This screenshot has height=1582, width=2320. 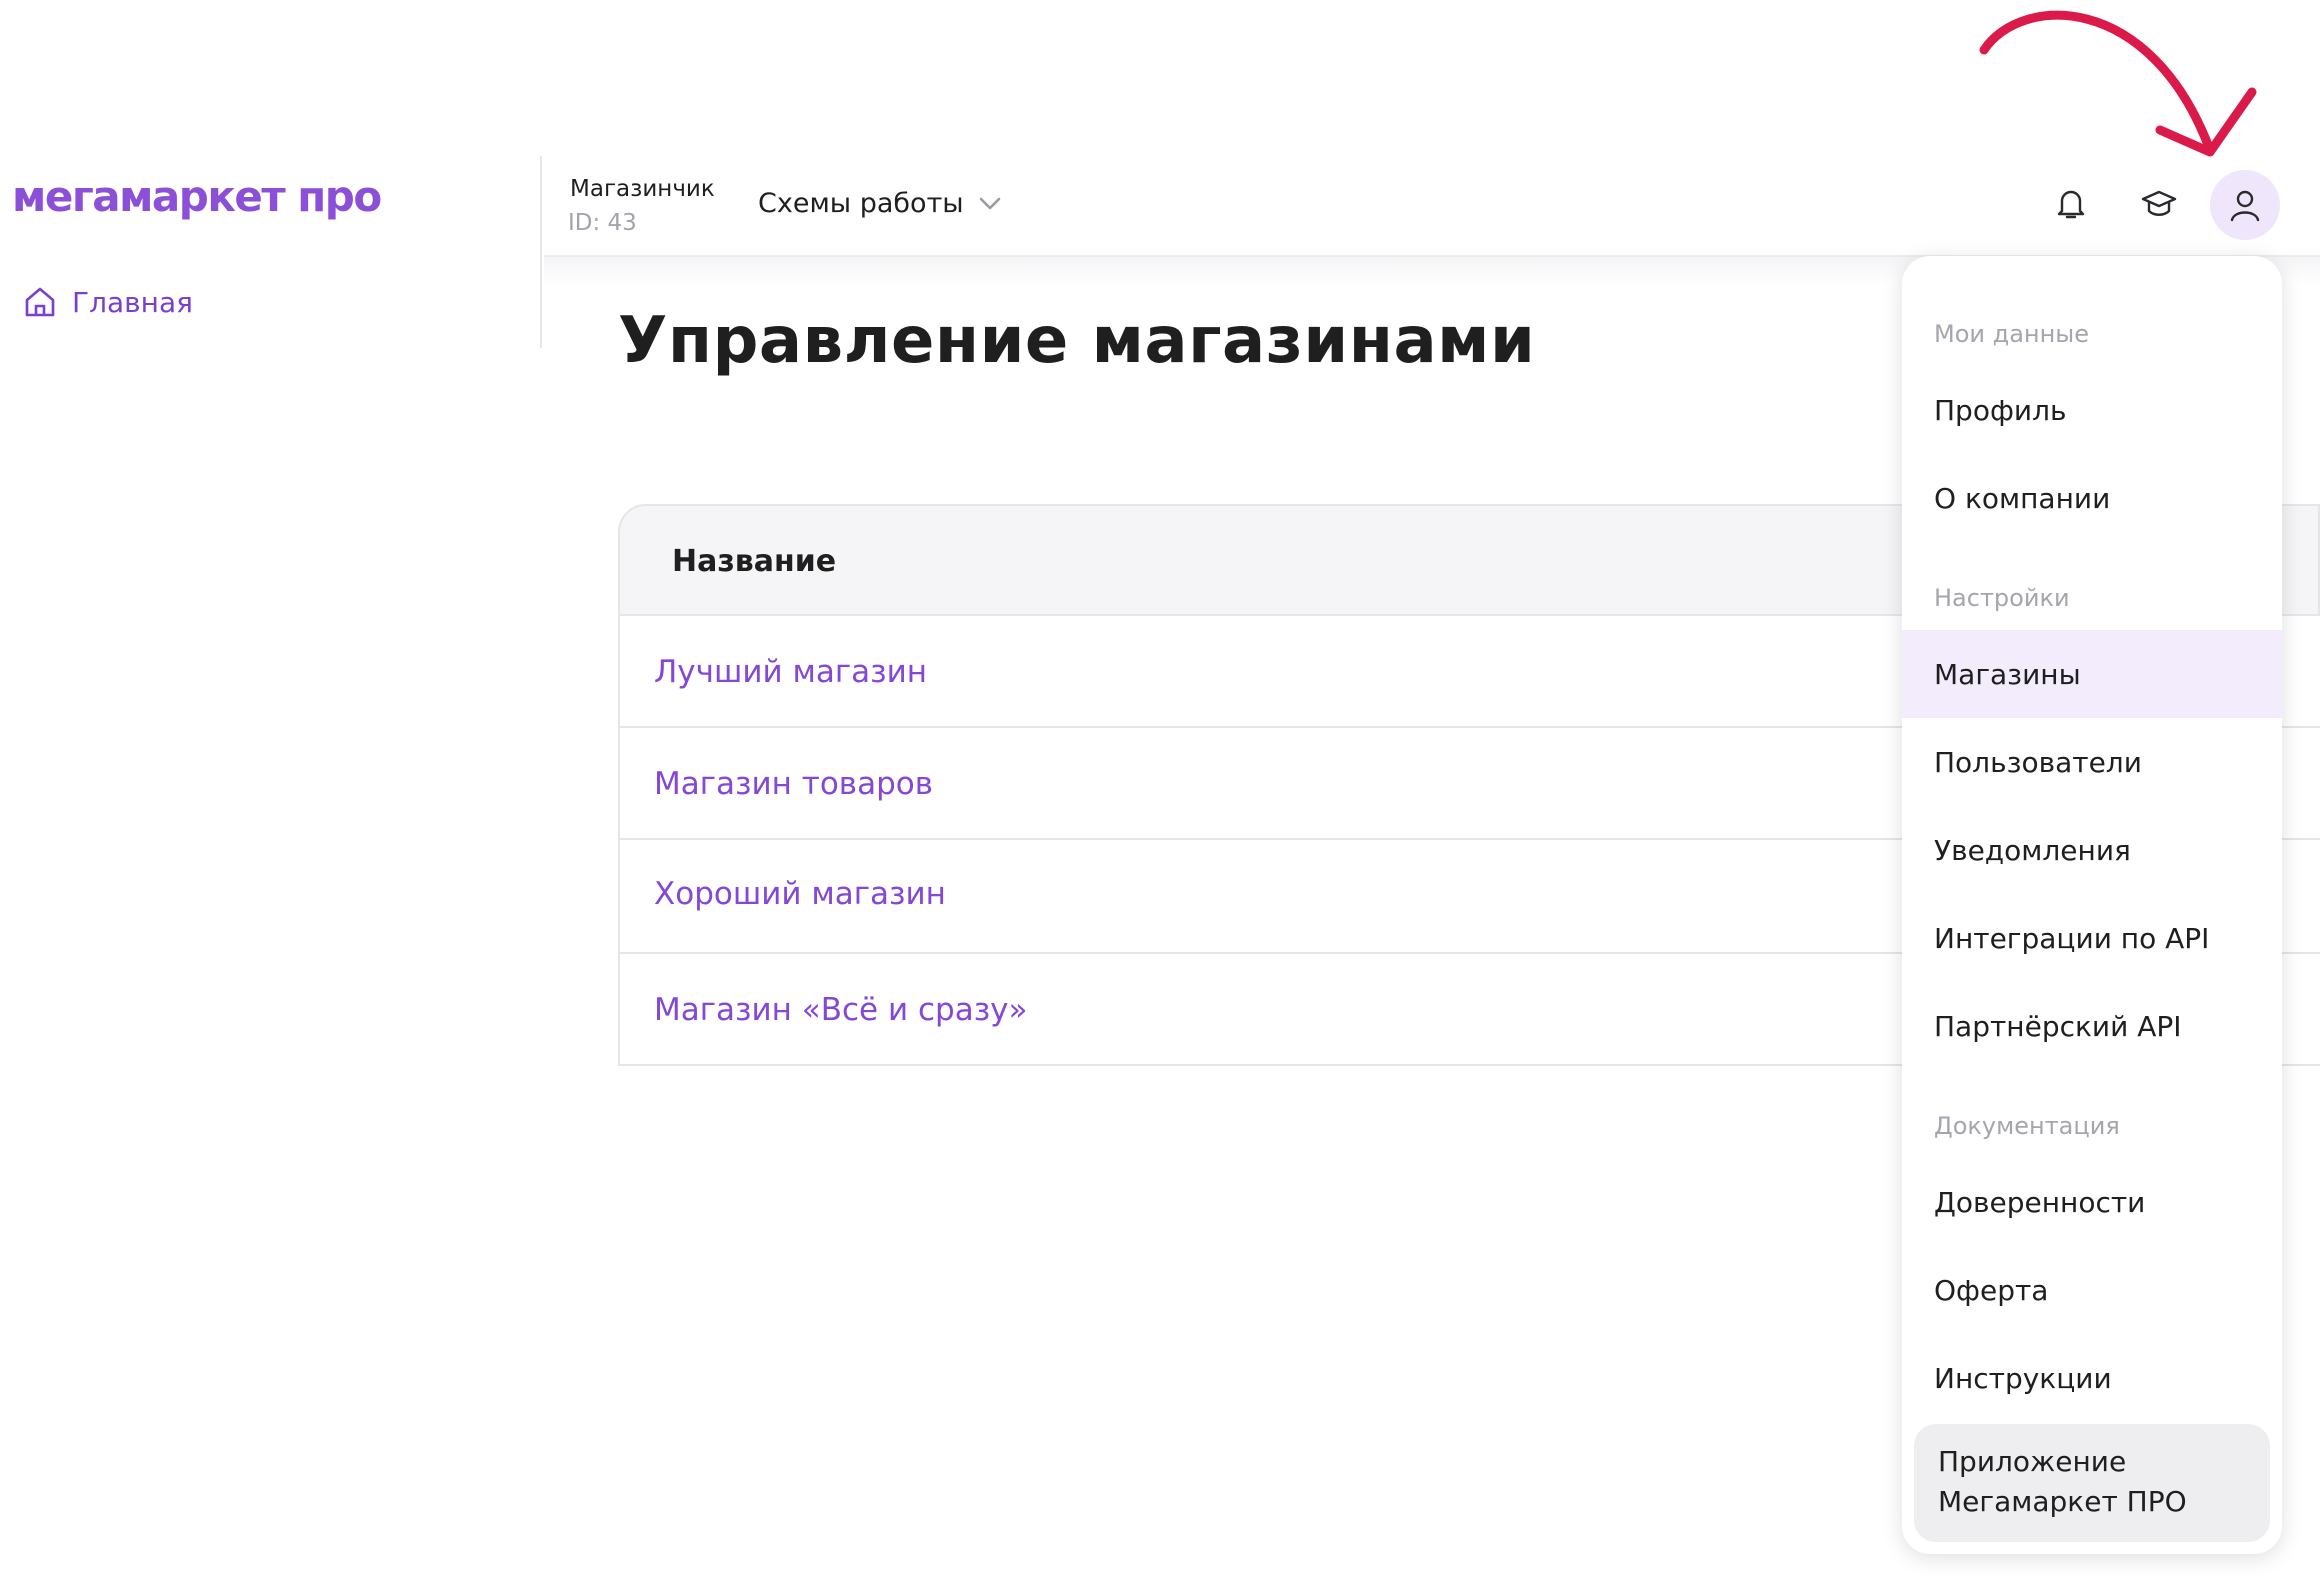 I want to click on store-link: Хороший магазин, so click(x=800, y=894).